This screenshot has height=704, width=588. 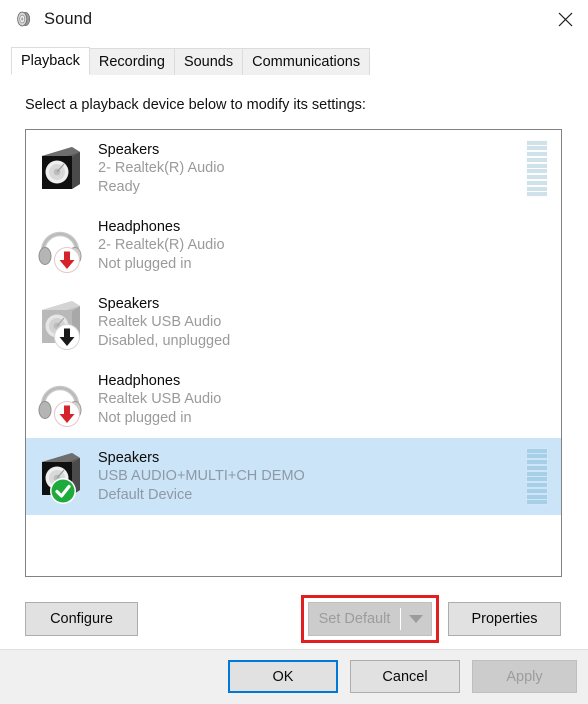 What do you see at coordinates (524, 676) in the screenshot?
I see `apply-button: Apply` at bounding box center [524, 676].